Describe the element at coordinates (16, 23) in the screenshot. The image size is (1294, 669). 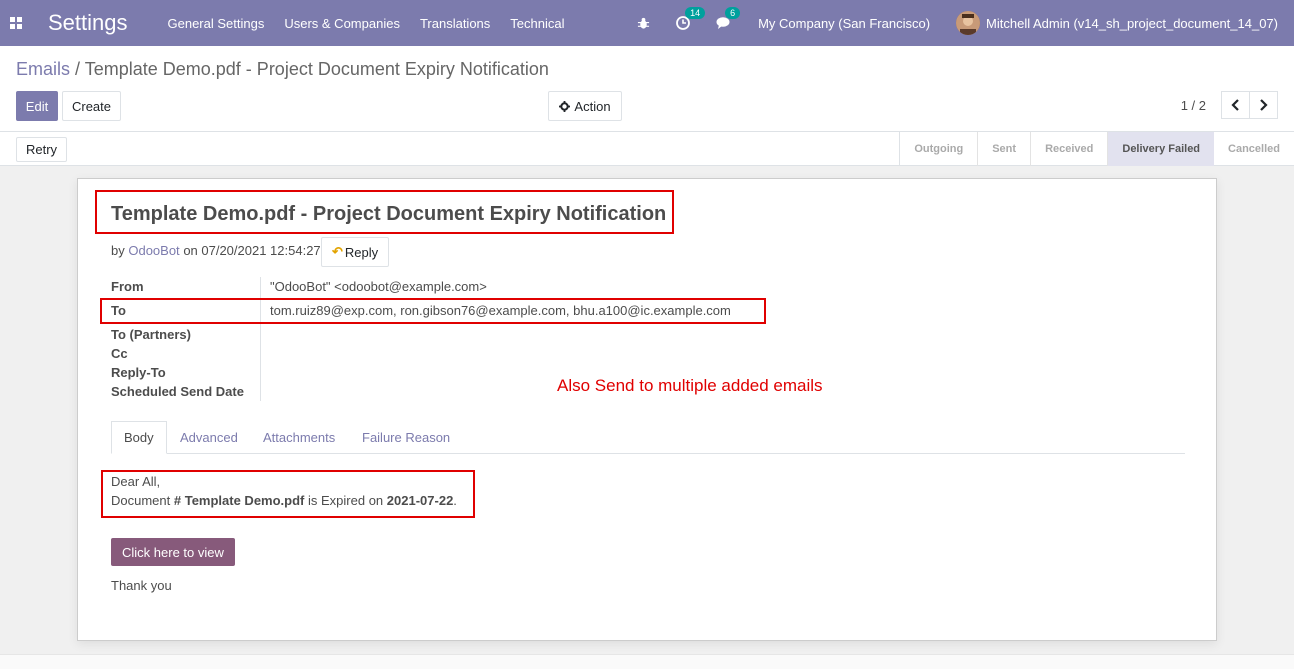
I see `apps-menu-icon` at that location.